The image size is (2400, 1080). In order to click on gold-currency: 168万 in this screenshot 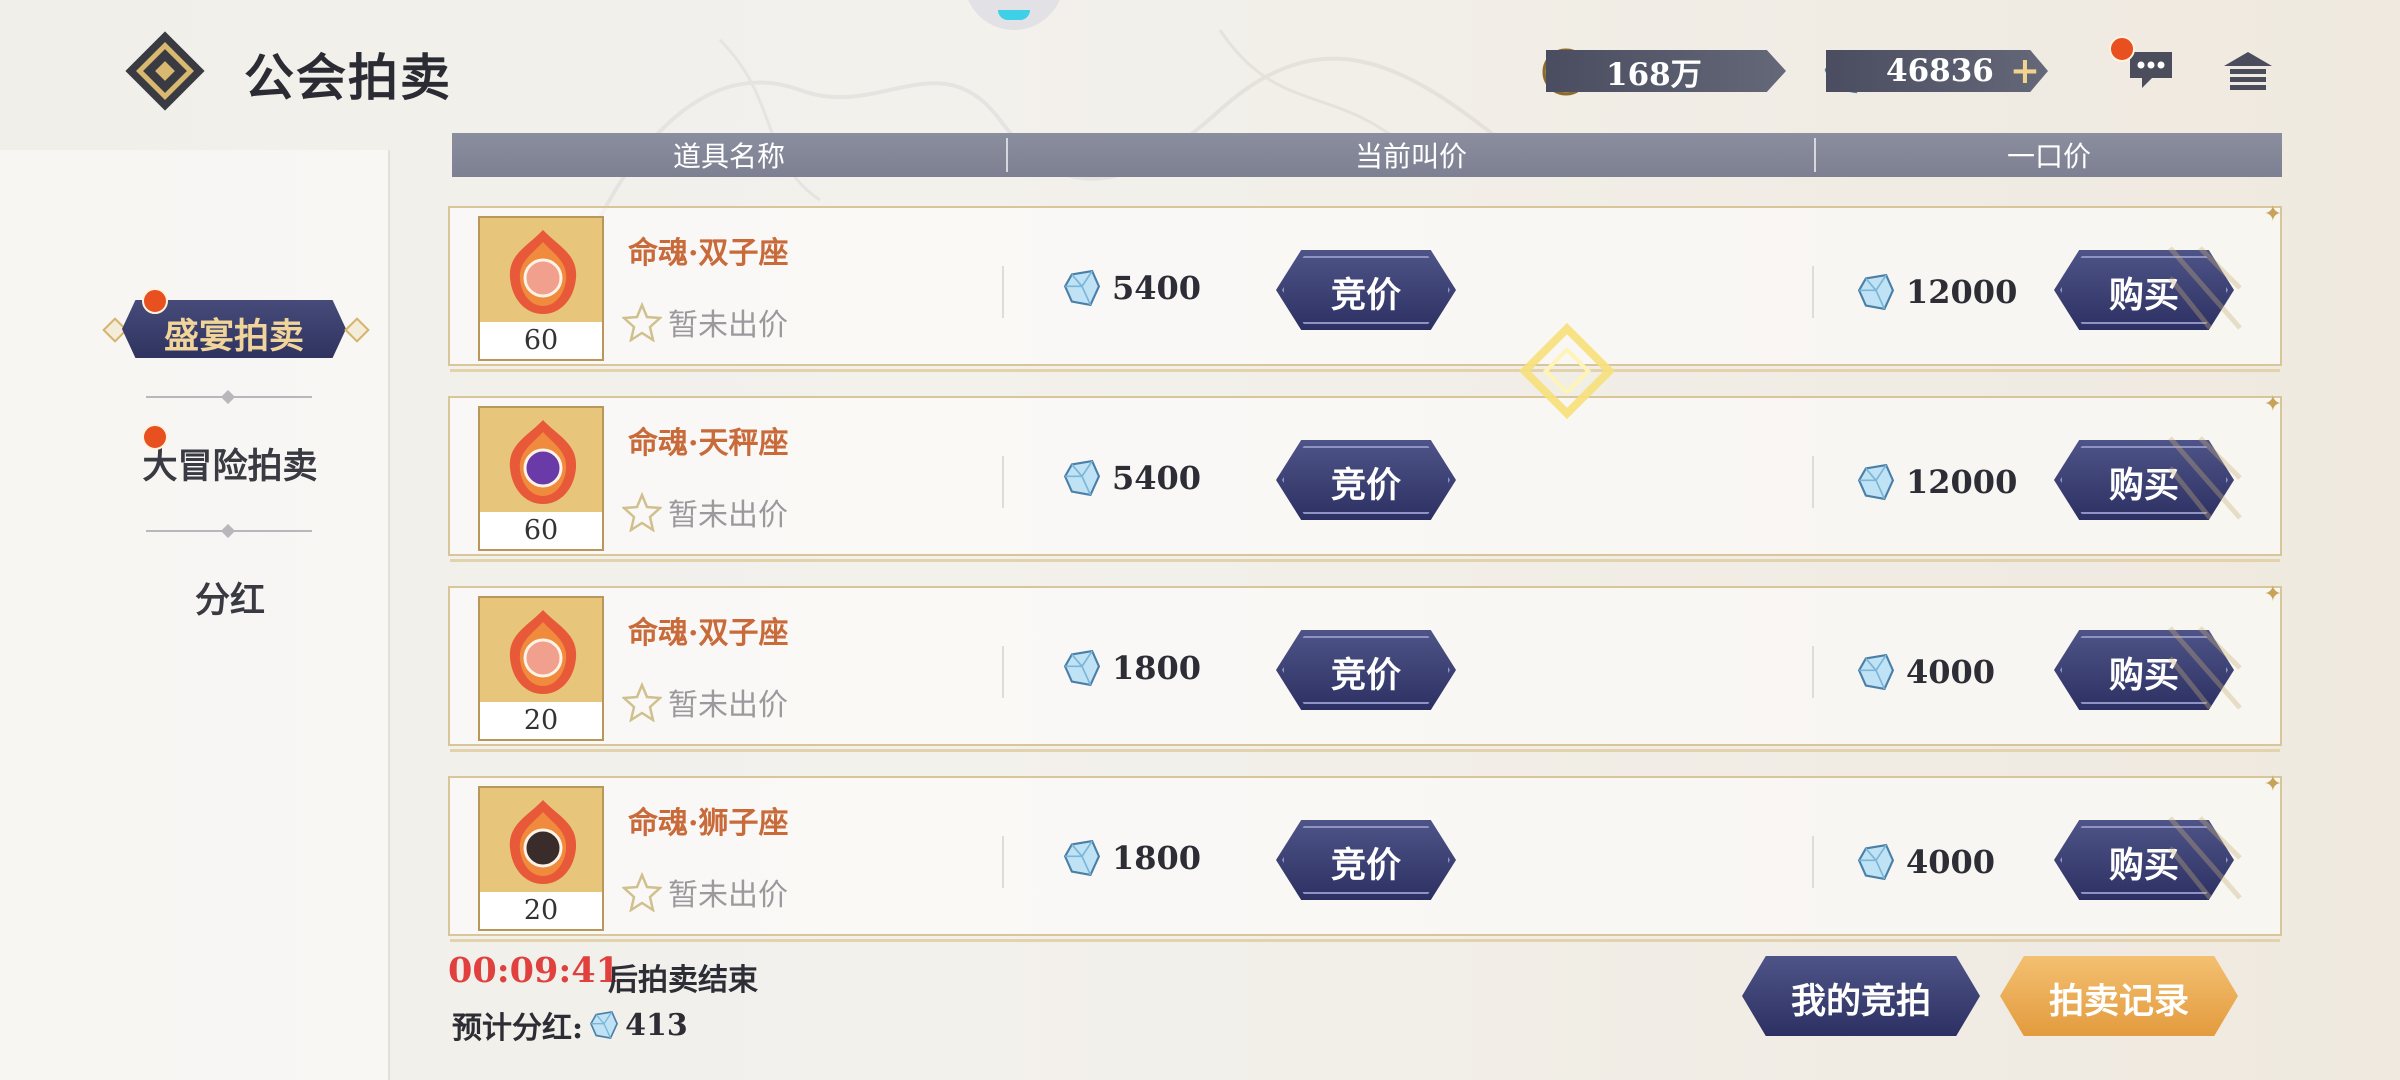, I will do `click(1664, 71)`.